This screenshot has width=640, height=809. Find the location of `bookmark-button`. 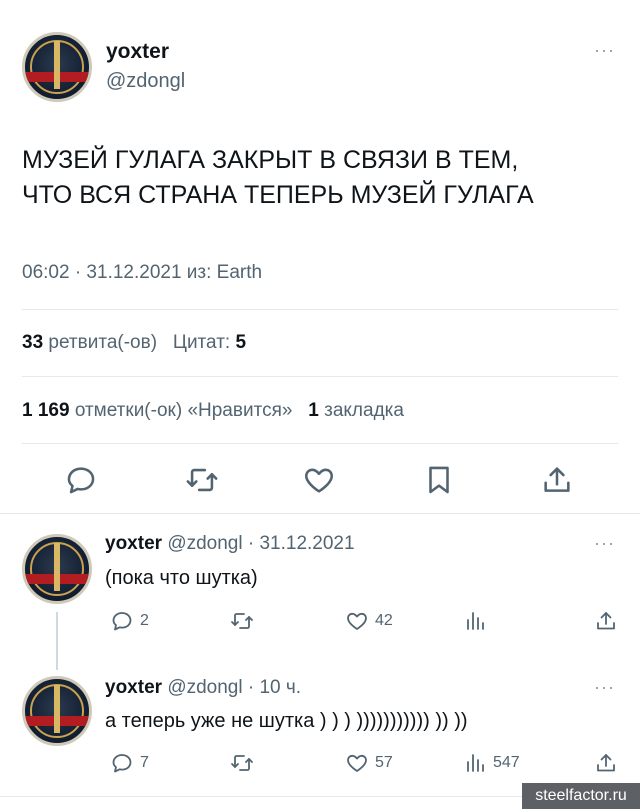

bookmark-button is located at coordinates (439, 480).